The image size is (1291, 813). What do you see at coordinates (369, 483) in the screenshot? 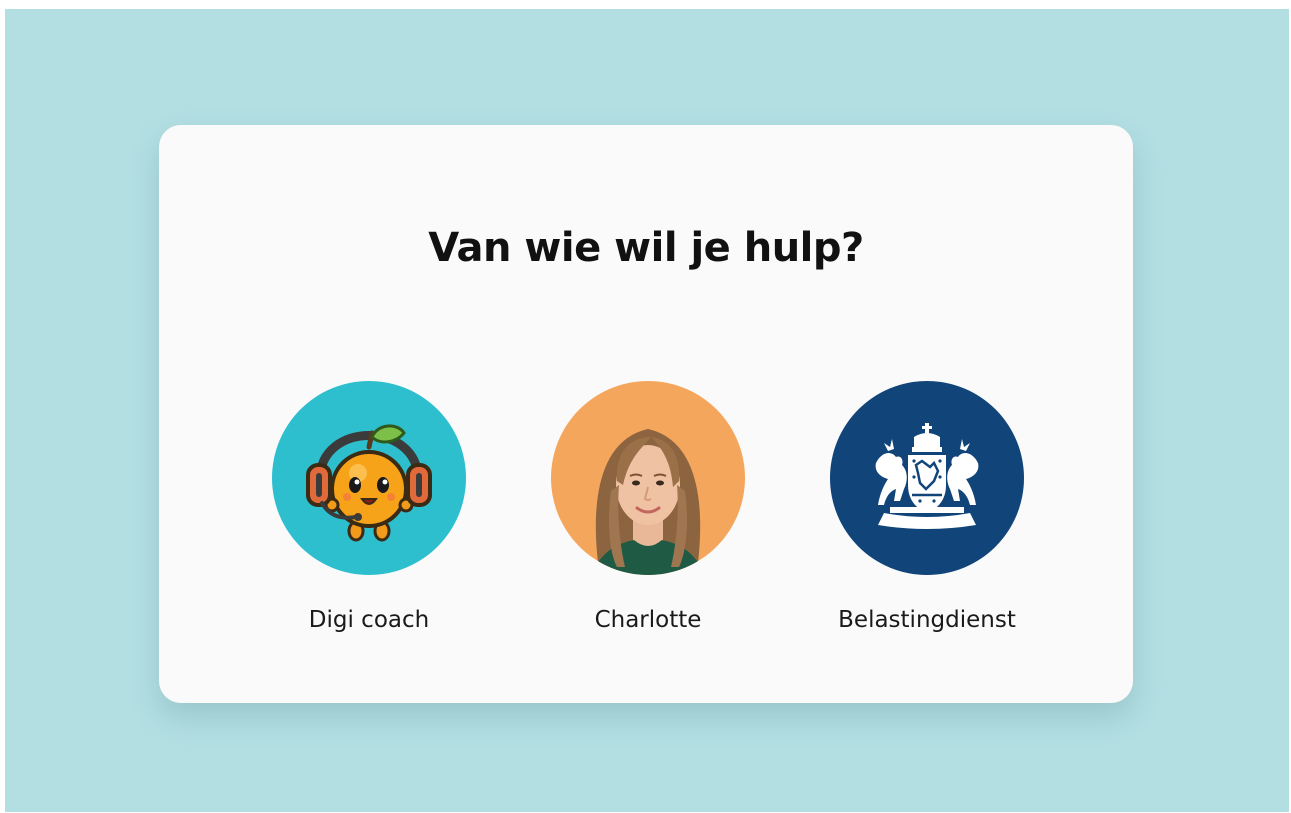
I see `orange-mascot-icon` at bounding box center [369, 483].